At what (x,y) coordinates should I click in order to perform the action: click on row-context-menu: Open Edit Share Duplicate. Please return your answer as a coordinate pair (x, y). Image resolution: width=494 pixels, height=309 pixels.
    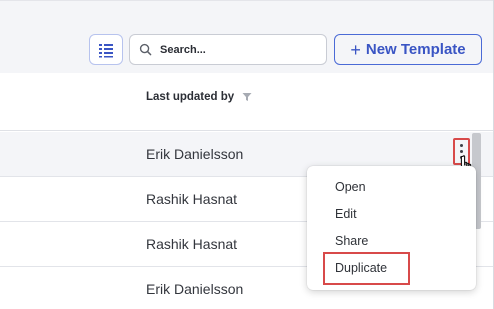
    Looking at the image, I should click on (391, 228).